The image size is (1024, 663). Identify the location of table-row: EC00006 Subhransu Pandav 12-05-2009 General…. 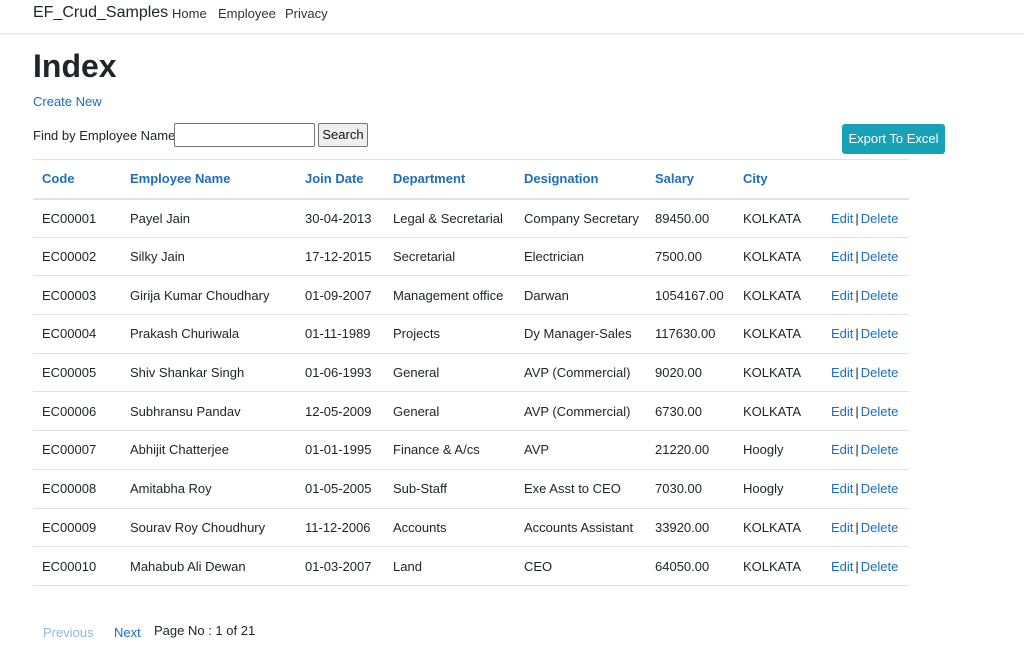
(471, 411).